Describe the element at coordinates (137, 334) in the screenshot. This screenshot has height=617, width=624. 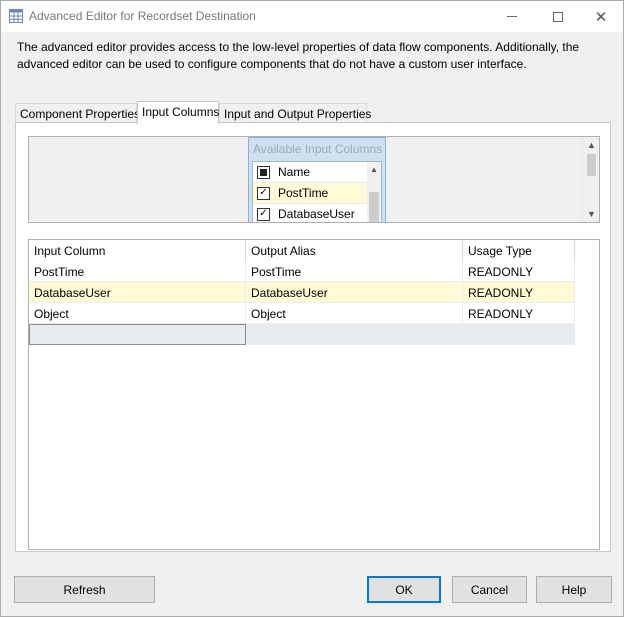
I see `new-input-column-cell` at that location.